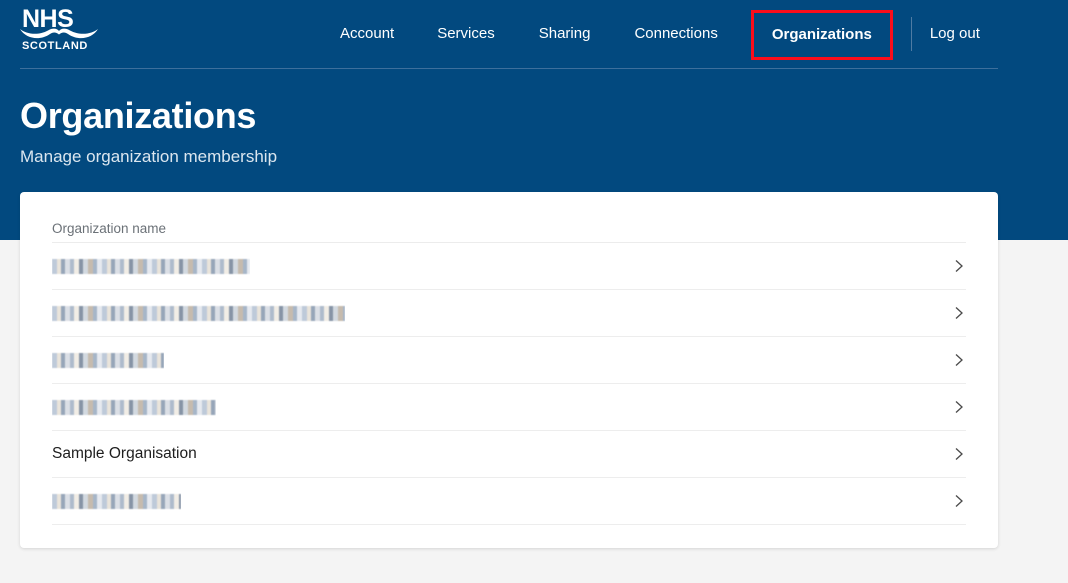 This screenshot has height=583, width=1068. What do you see at coordinates (565, 34) in the screenshot?
I see `nav-item-sharing: Sharing` at bounding box center [565, 34].